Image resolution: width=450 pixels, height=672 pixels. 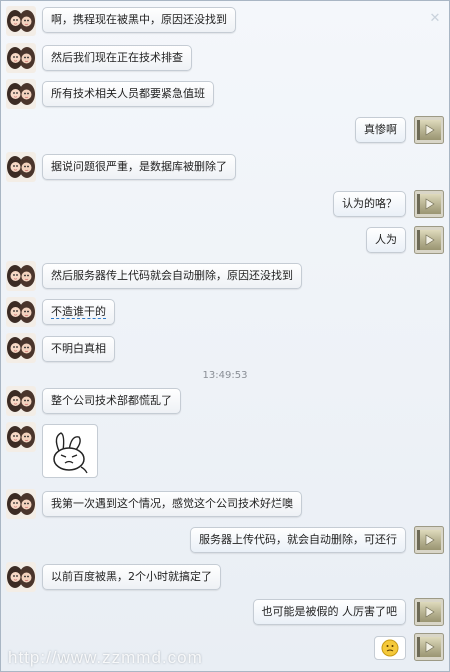 I want to click on message-text: 真惨啊, so click(x=380, y=129).